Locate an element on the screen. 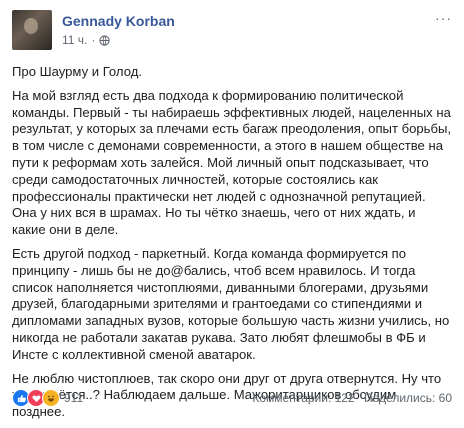 This screenshot has height=428, width=464. reactions-summary: 911 is located at coordinates (47, 398).